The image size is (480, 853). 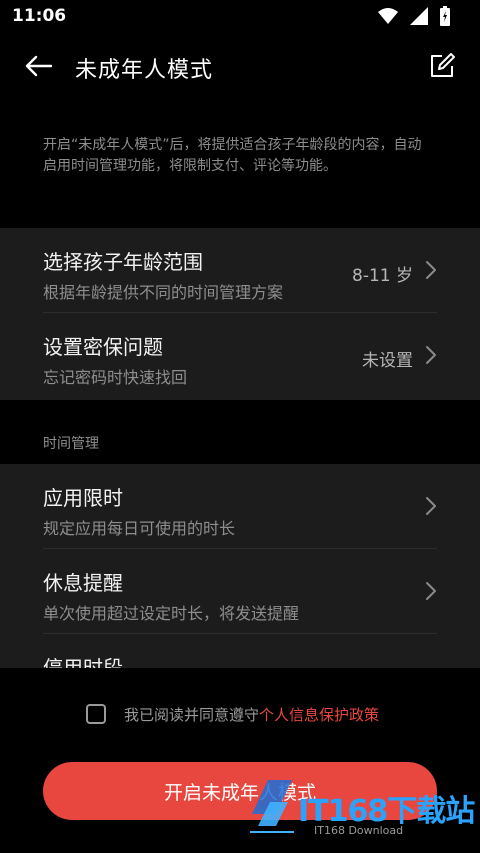 I want to click on edit-icon, so click(x=443, y=65).